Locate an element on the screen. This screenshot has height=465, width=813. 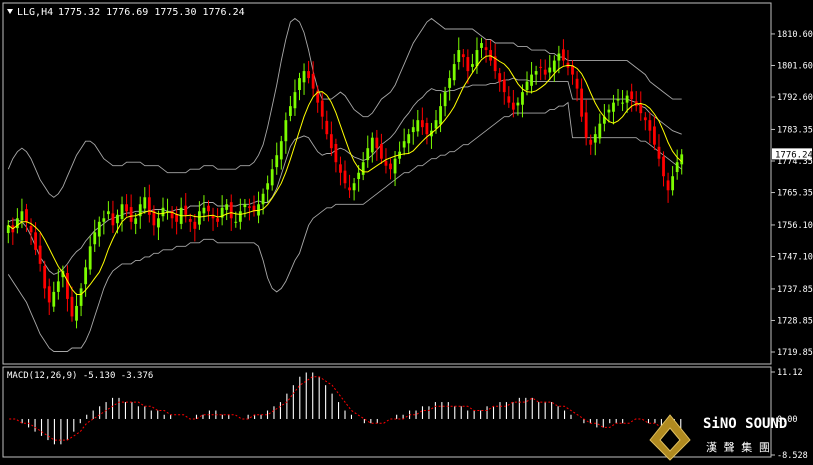
ohlc-label: 1775.32 1776.69 1775.30 1776.24 is located at coordinates (151, 12).